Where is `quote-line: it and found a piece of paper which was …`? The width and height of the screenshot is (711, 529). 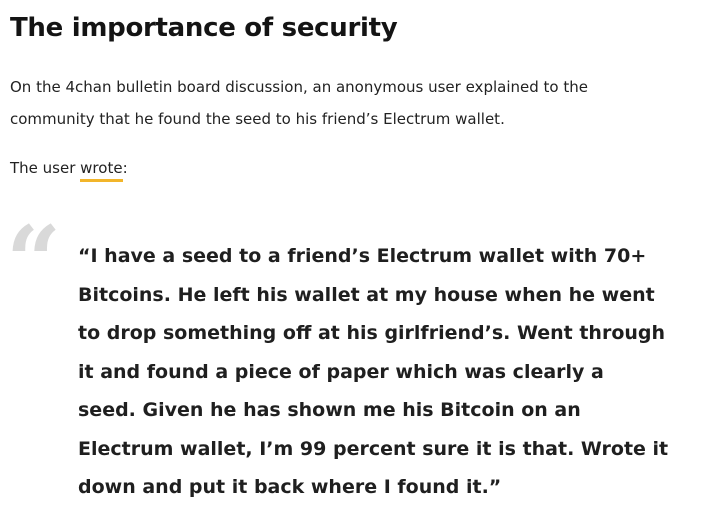
quote-line: it and found a piece of paper which was … is located at coordinates (341, 371).